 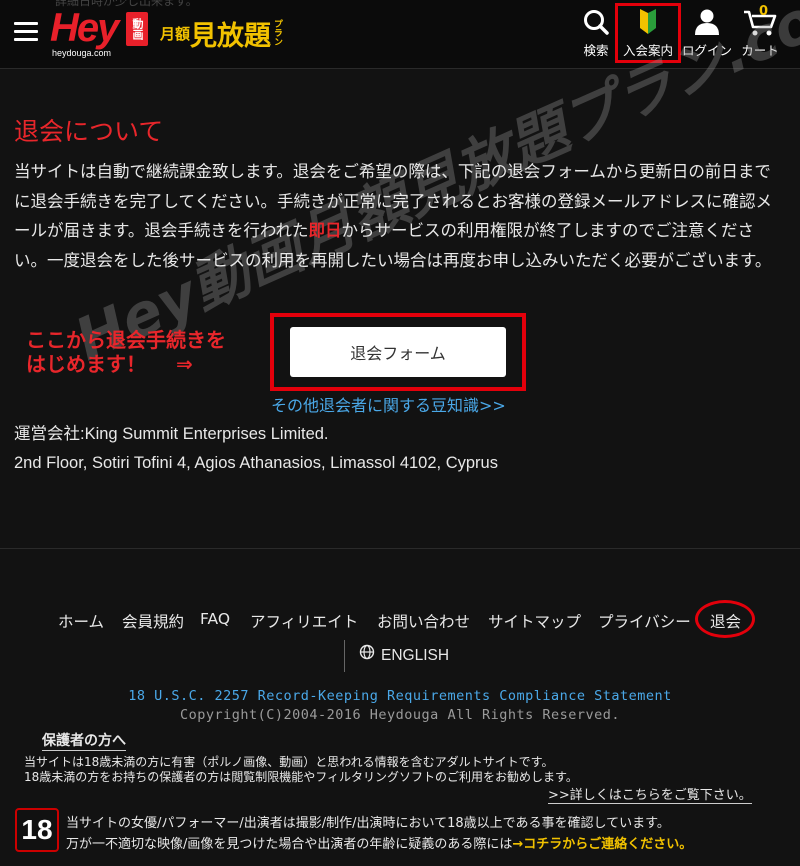 I want to click on logo-text: Hey, so click(x=84, y=28).